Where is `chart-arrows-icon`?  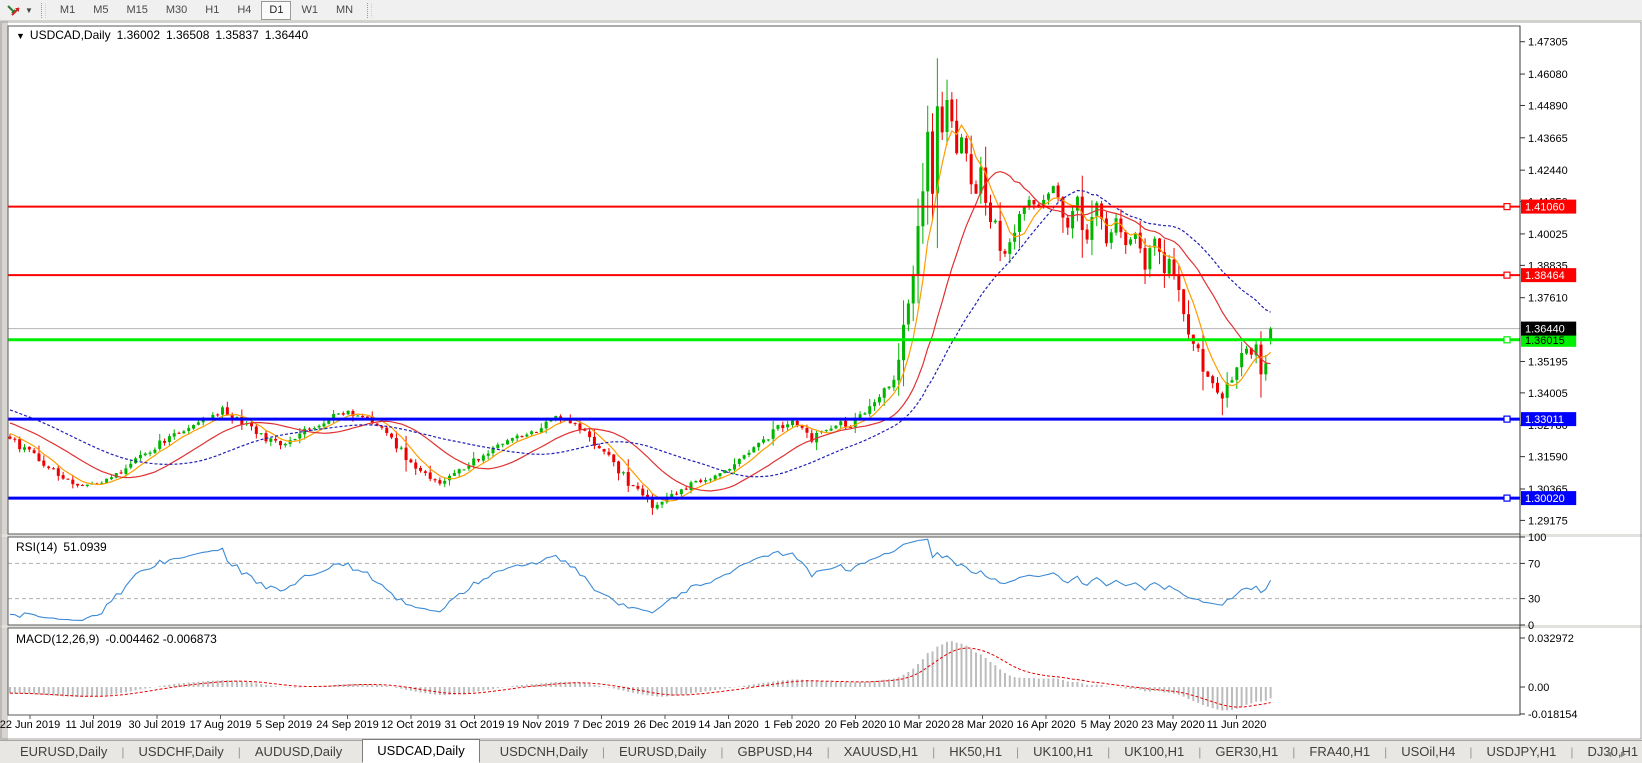
chart-arrows-icon is located at coordinates (13, 10).